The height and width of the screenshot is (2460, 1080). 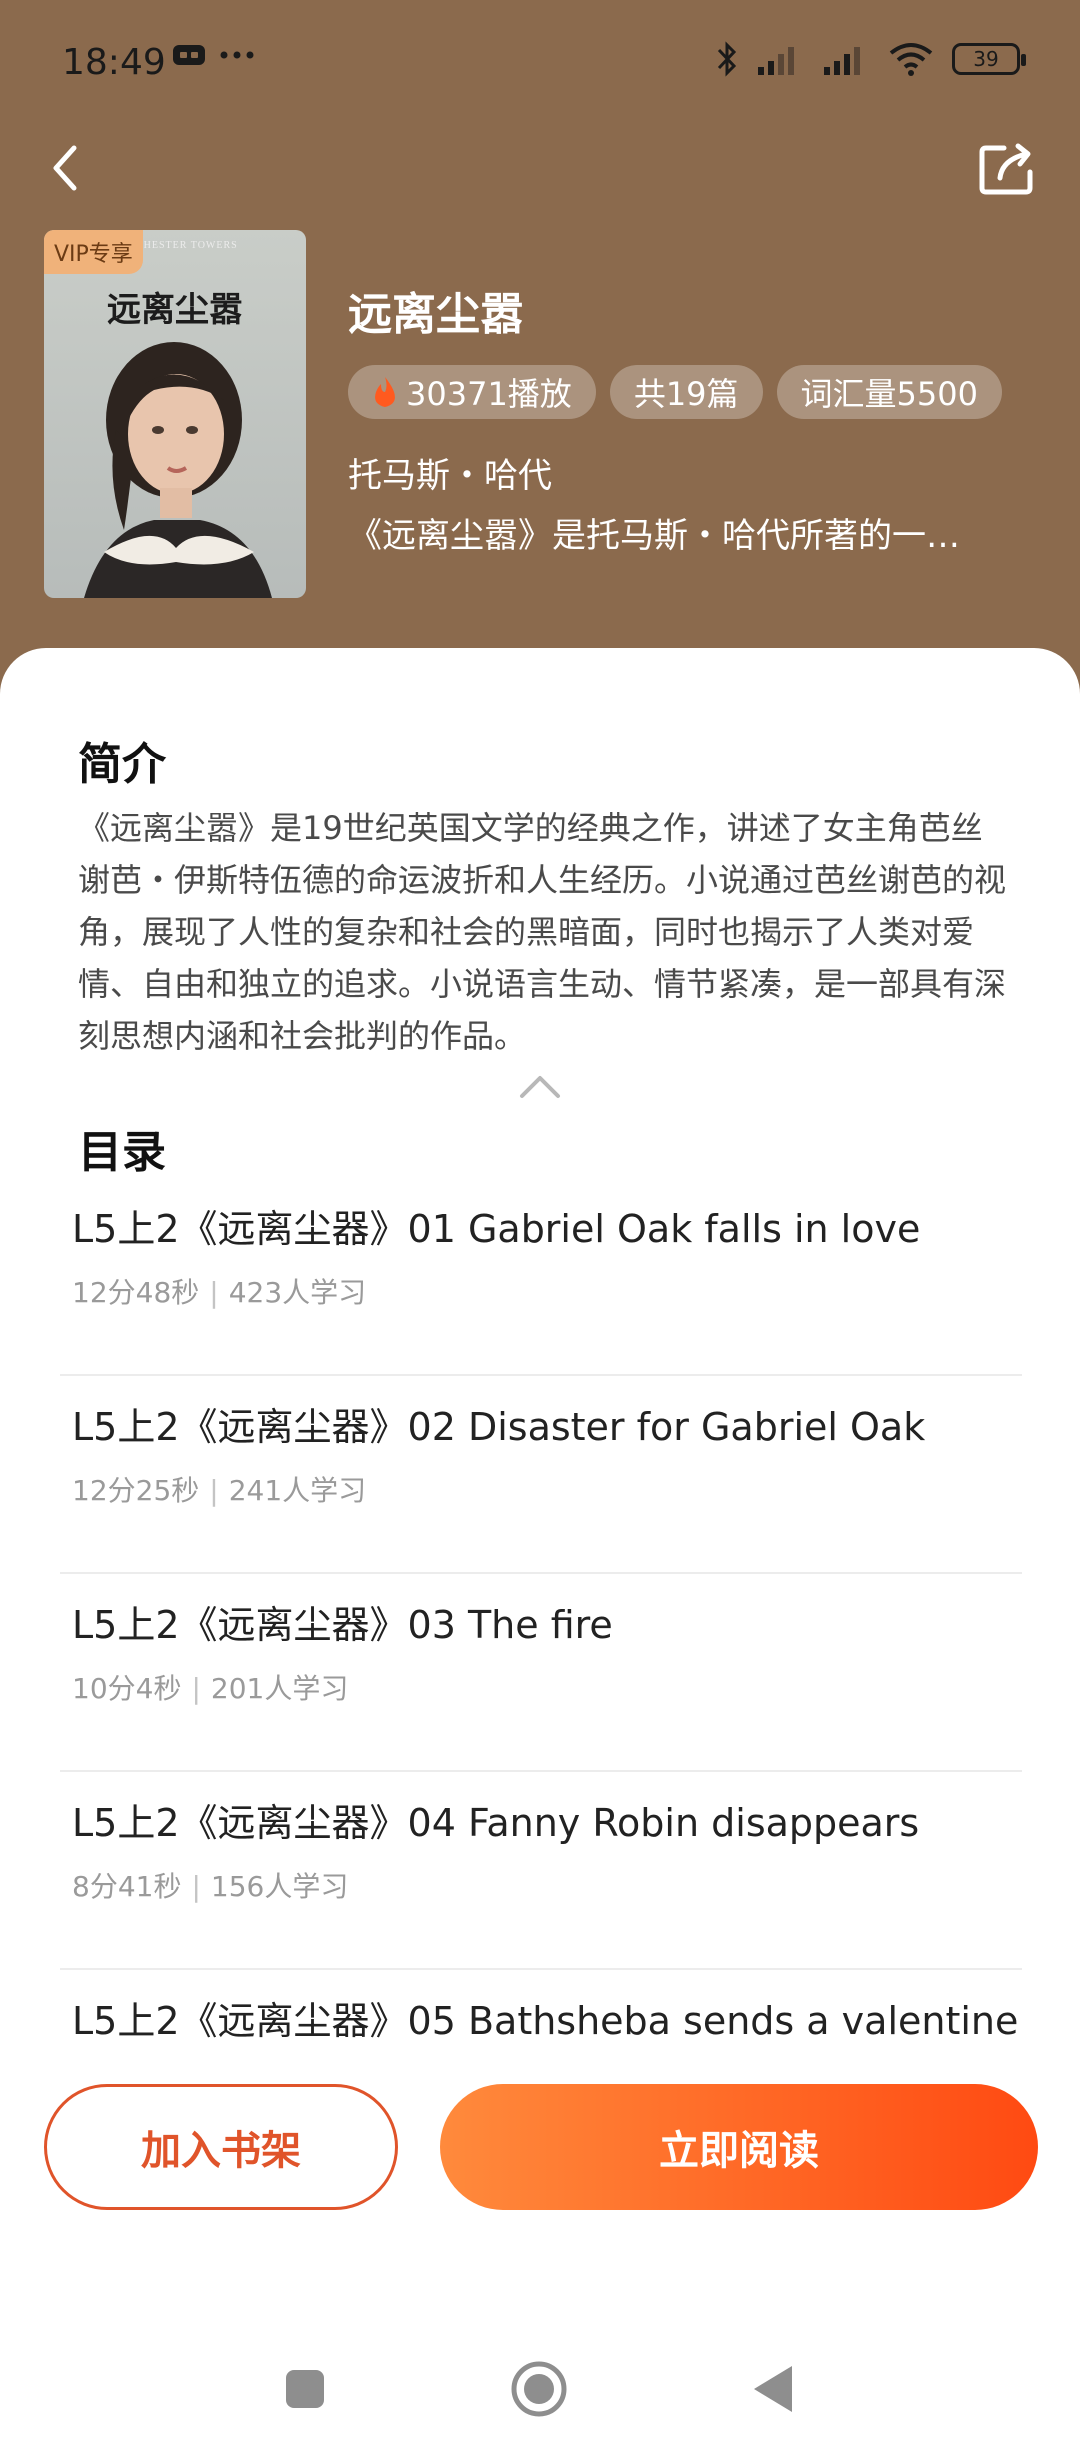 I want to click on signal-icon, so click(x=776, y=61).